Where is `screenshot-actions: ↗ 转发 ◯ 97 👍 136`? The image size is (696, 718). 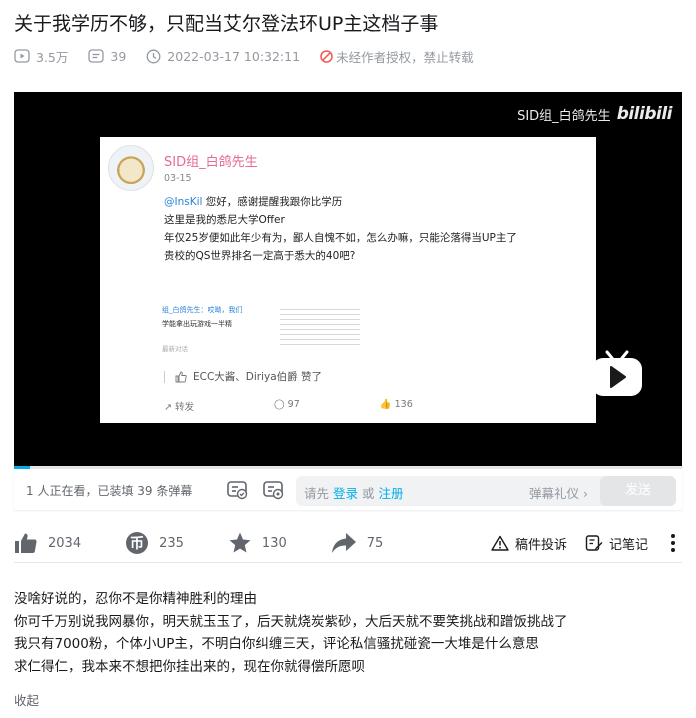 screenshot-actions: ↗ 转发 ◯ 97 👍 136 is located at coordinates (328, 406).